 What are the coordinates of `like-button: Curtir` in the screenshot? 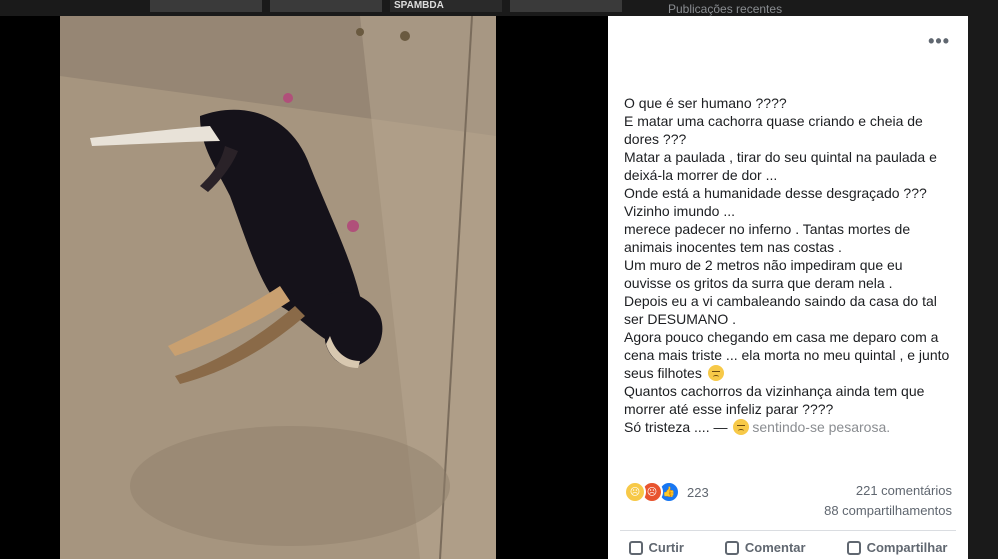 It's located at (656, 547).